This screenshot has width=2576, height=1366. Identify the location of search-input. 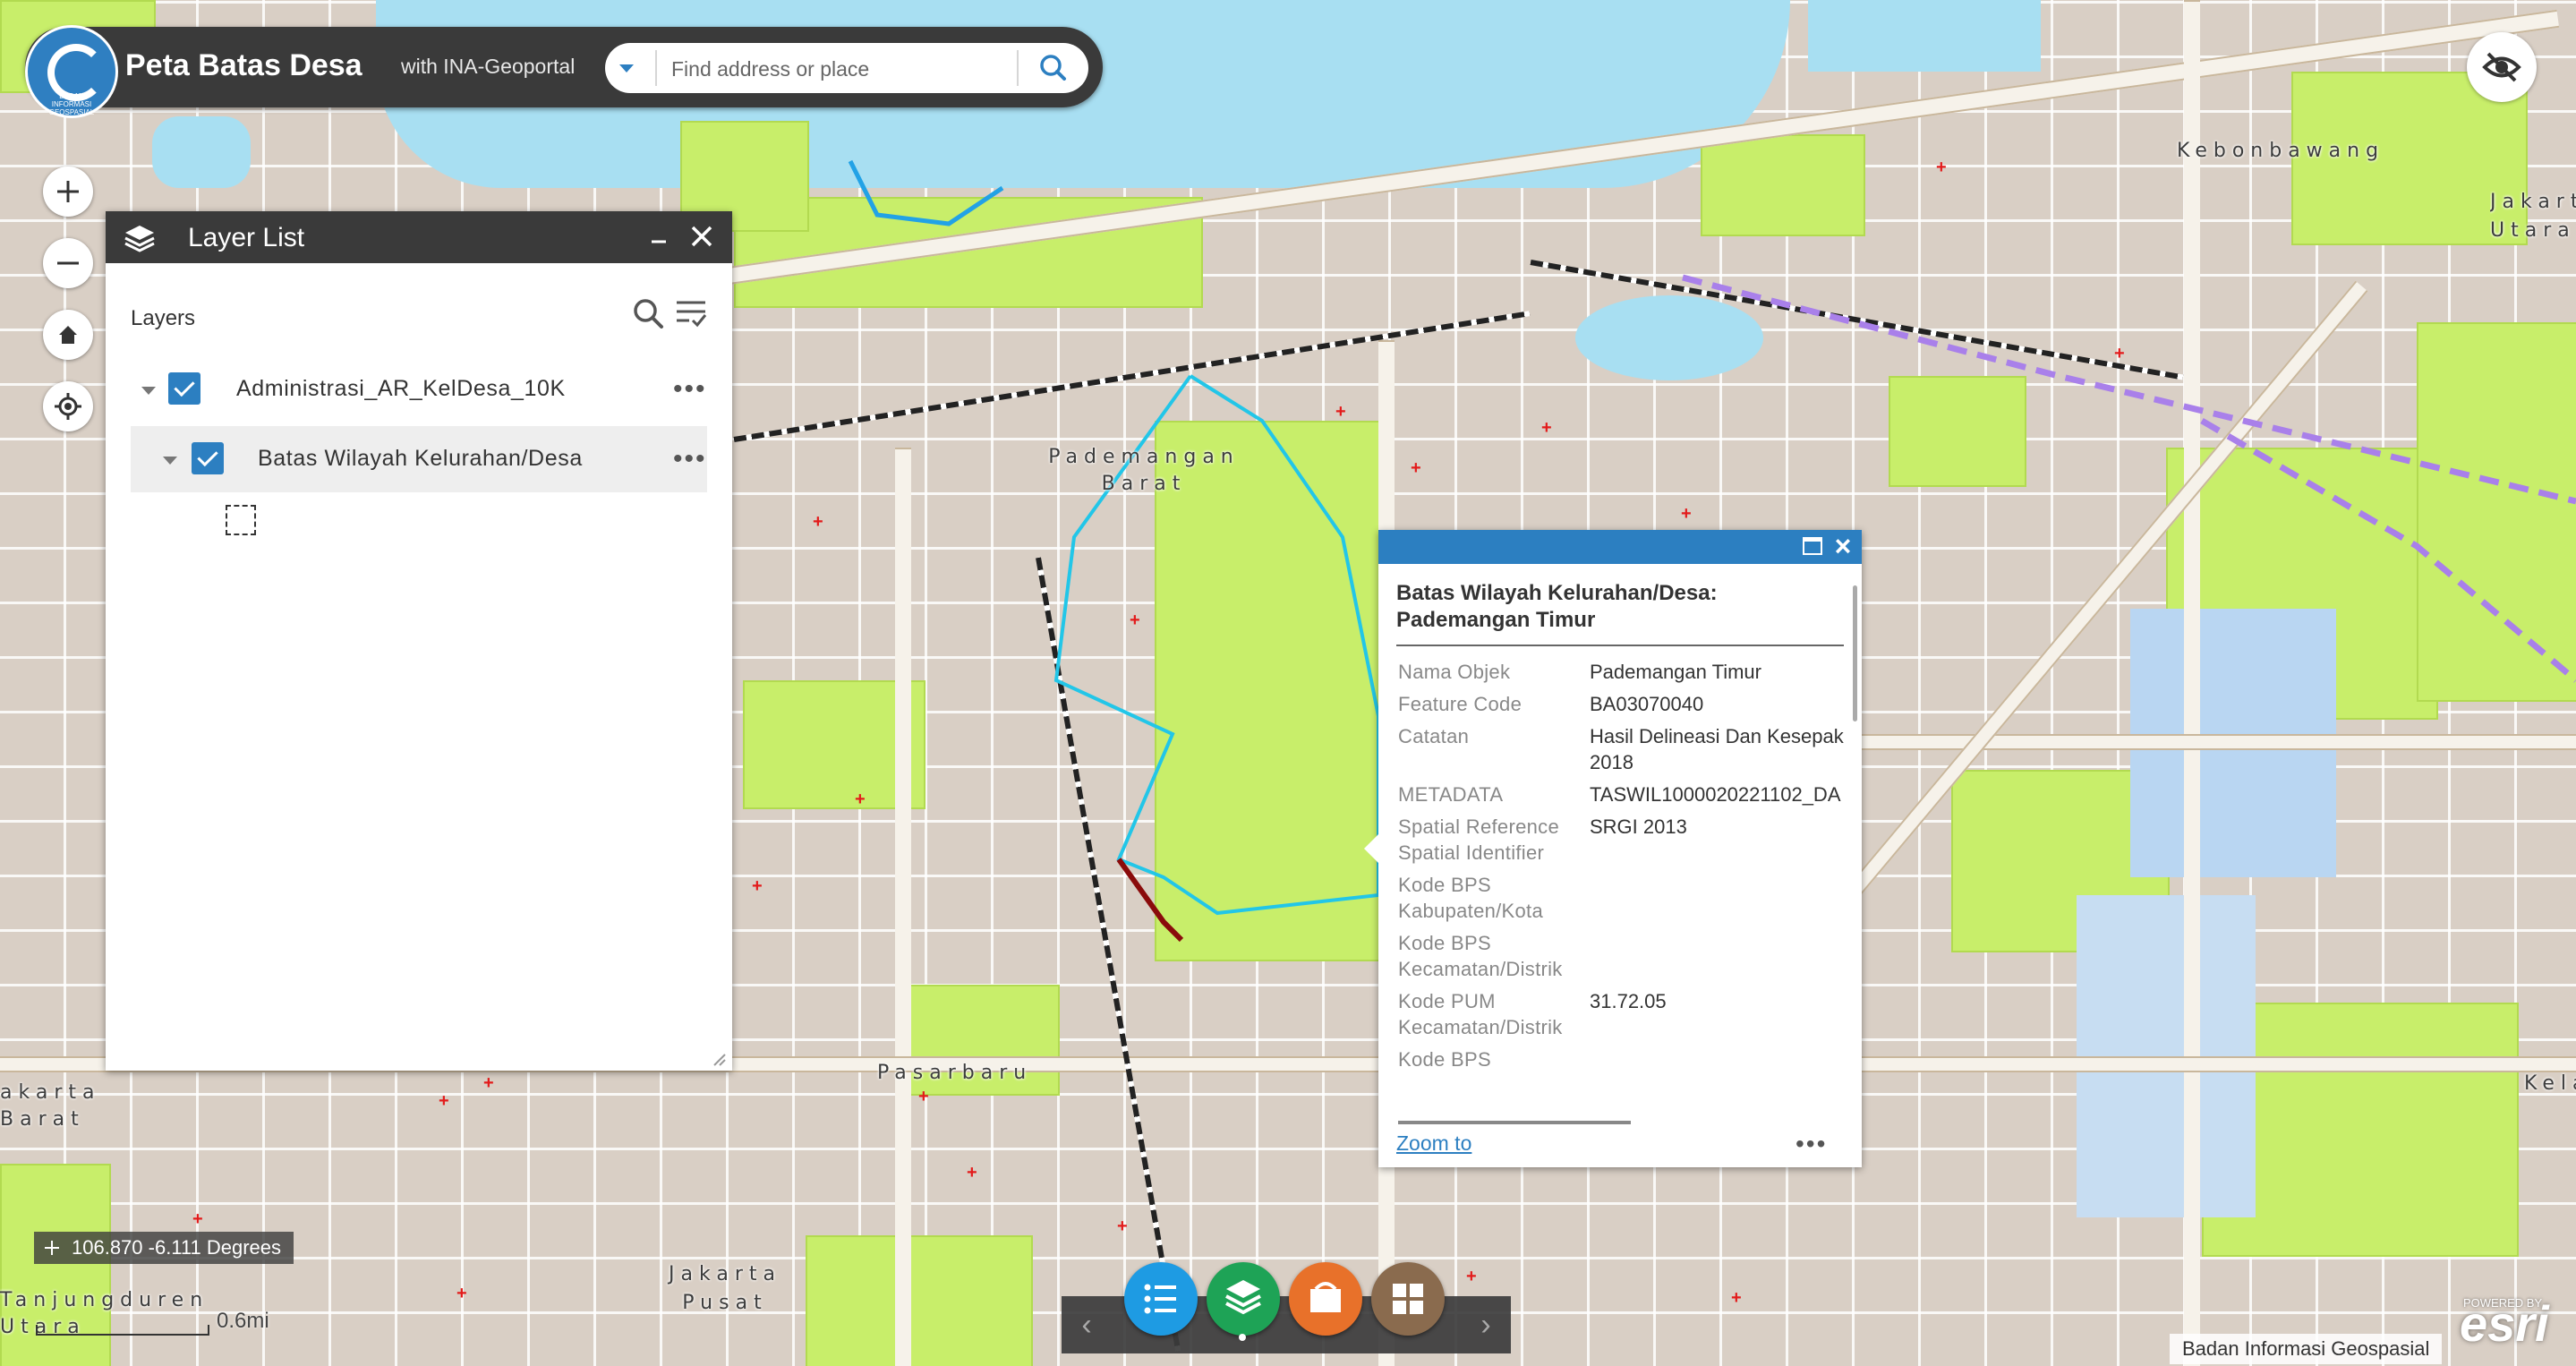
(841, 69).